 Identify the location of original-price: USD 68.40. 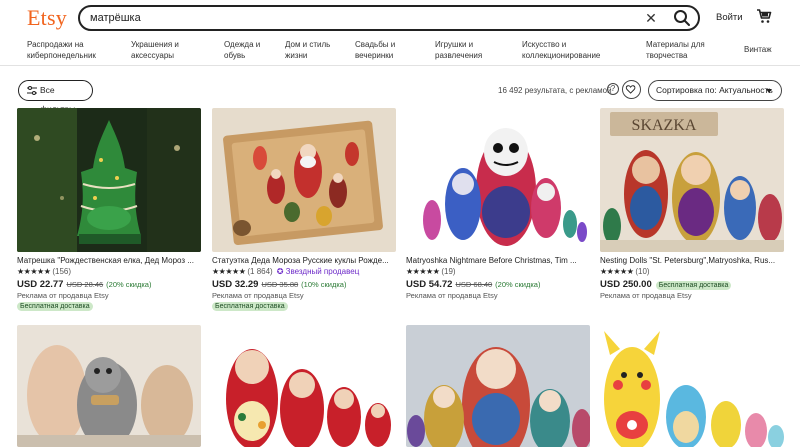
(474, 284).